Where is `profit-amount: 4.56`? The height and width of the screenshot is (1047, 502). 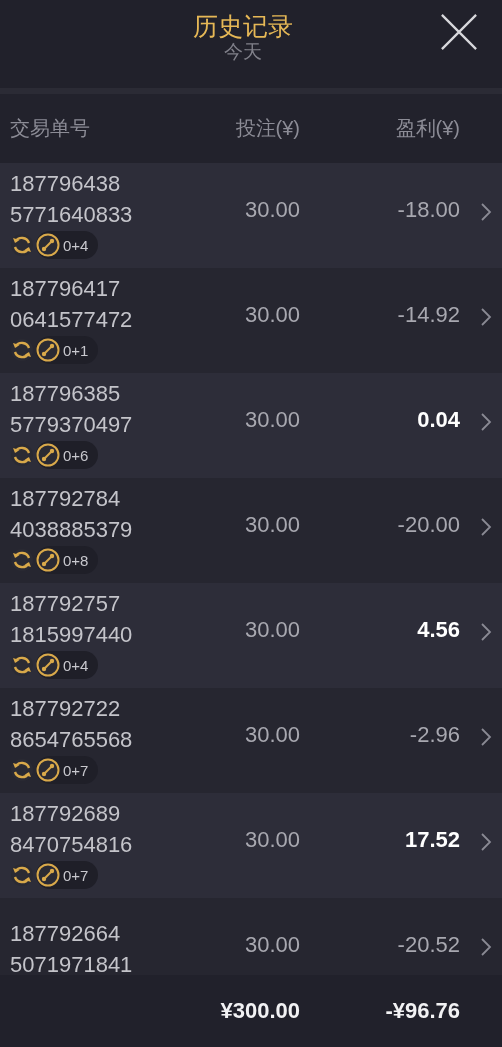 profit-amount: 4.56 is located at coordinates (438, 630).